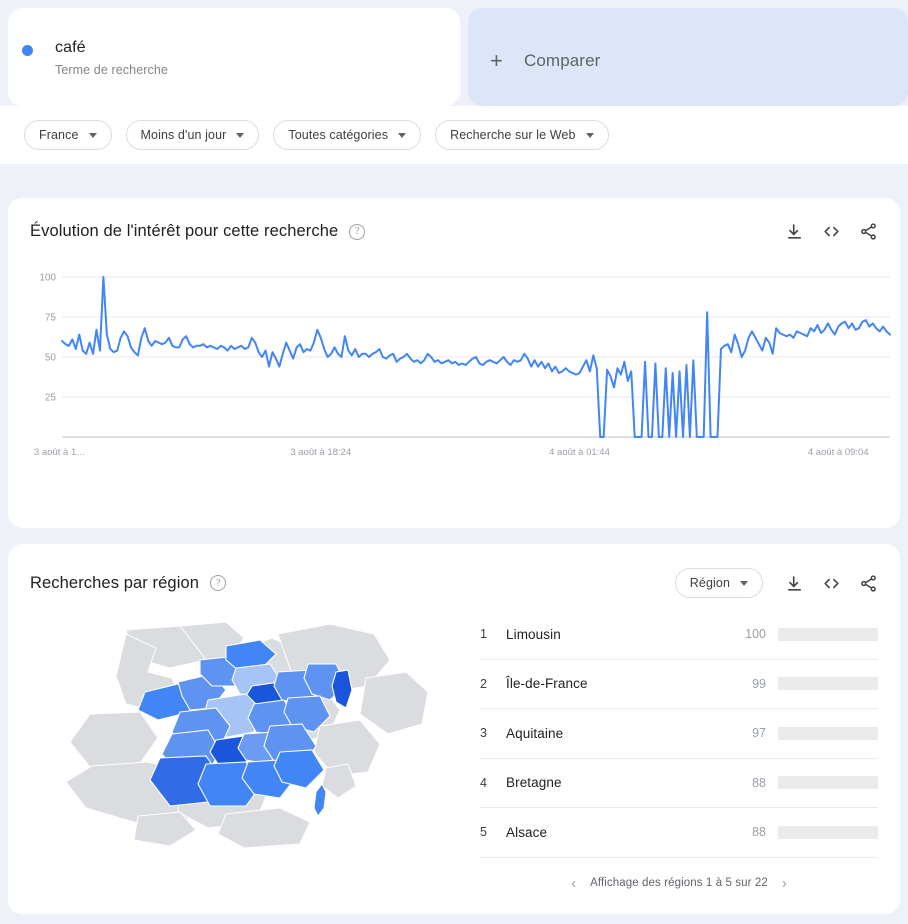  Describe the element at coordinates (320, 452) in the screenshot. I see `chart-x-tick-label: 3 août à 18:24` at that location.